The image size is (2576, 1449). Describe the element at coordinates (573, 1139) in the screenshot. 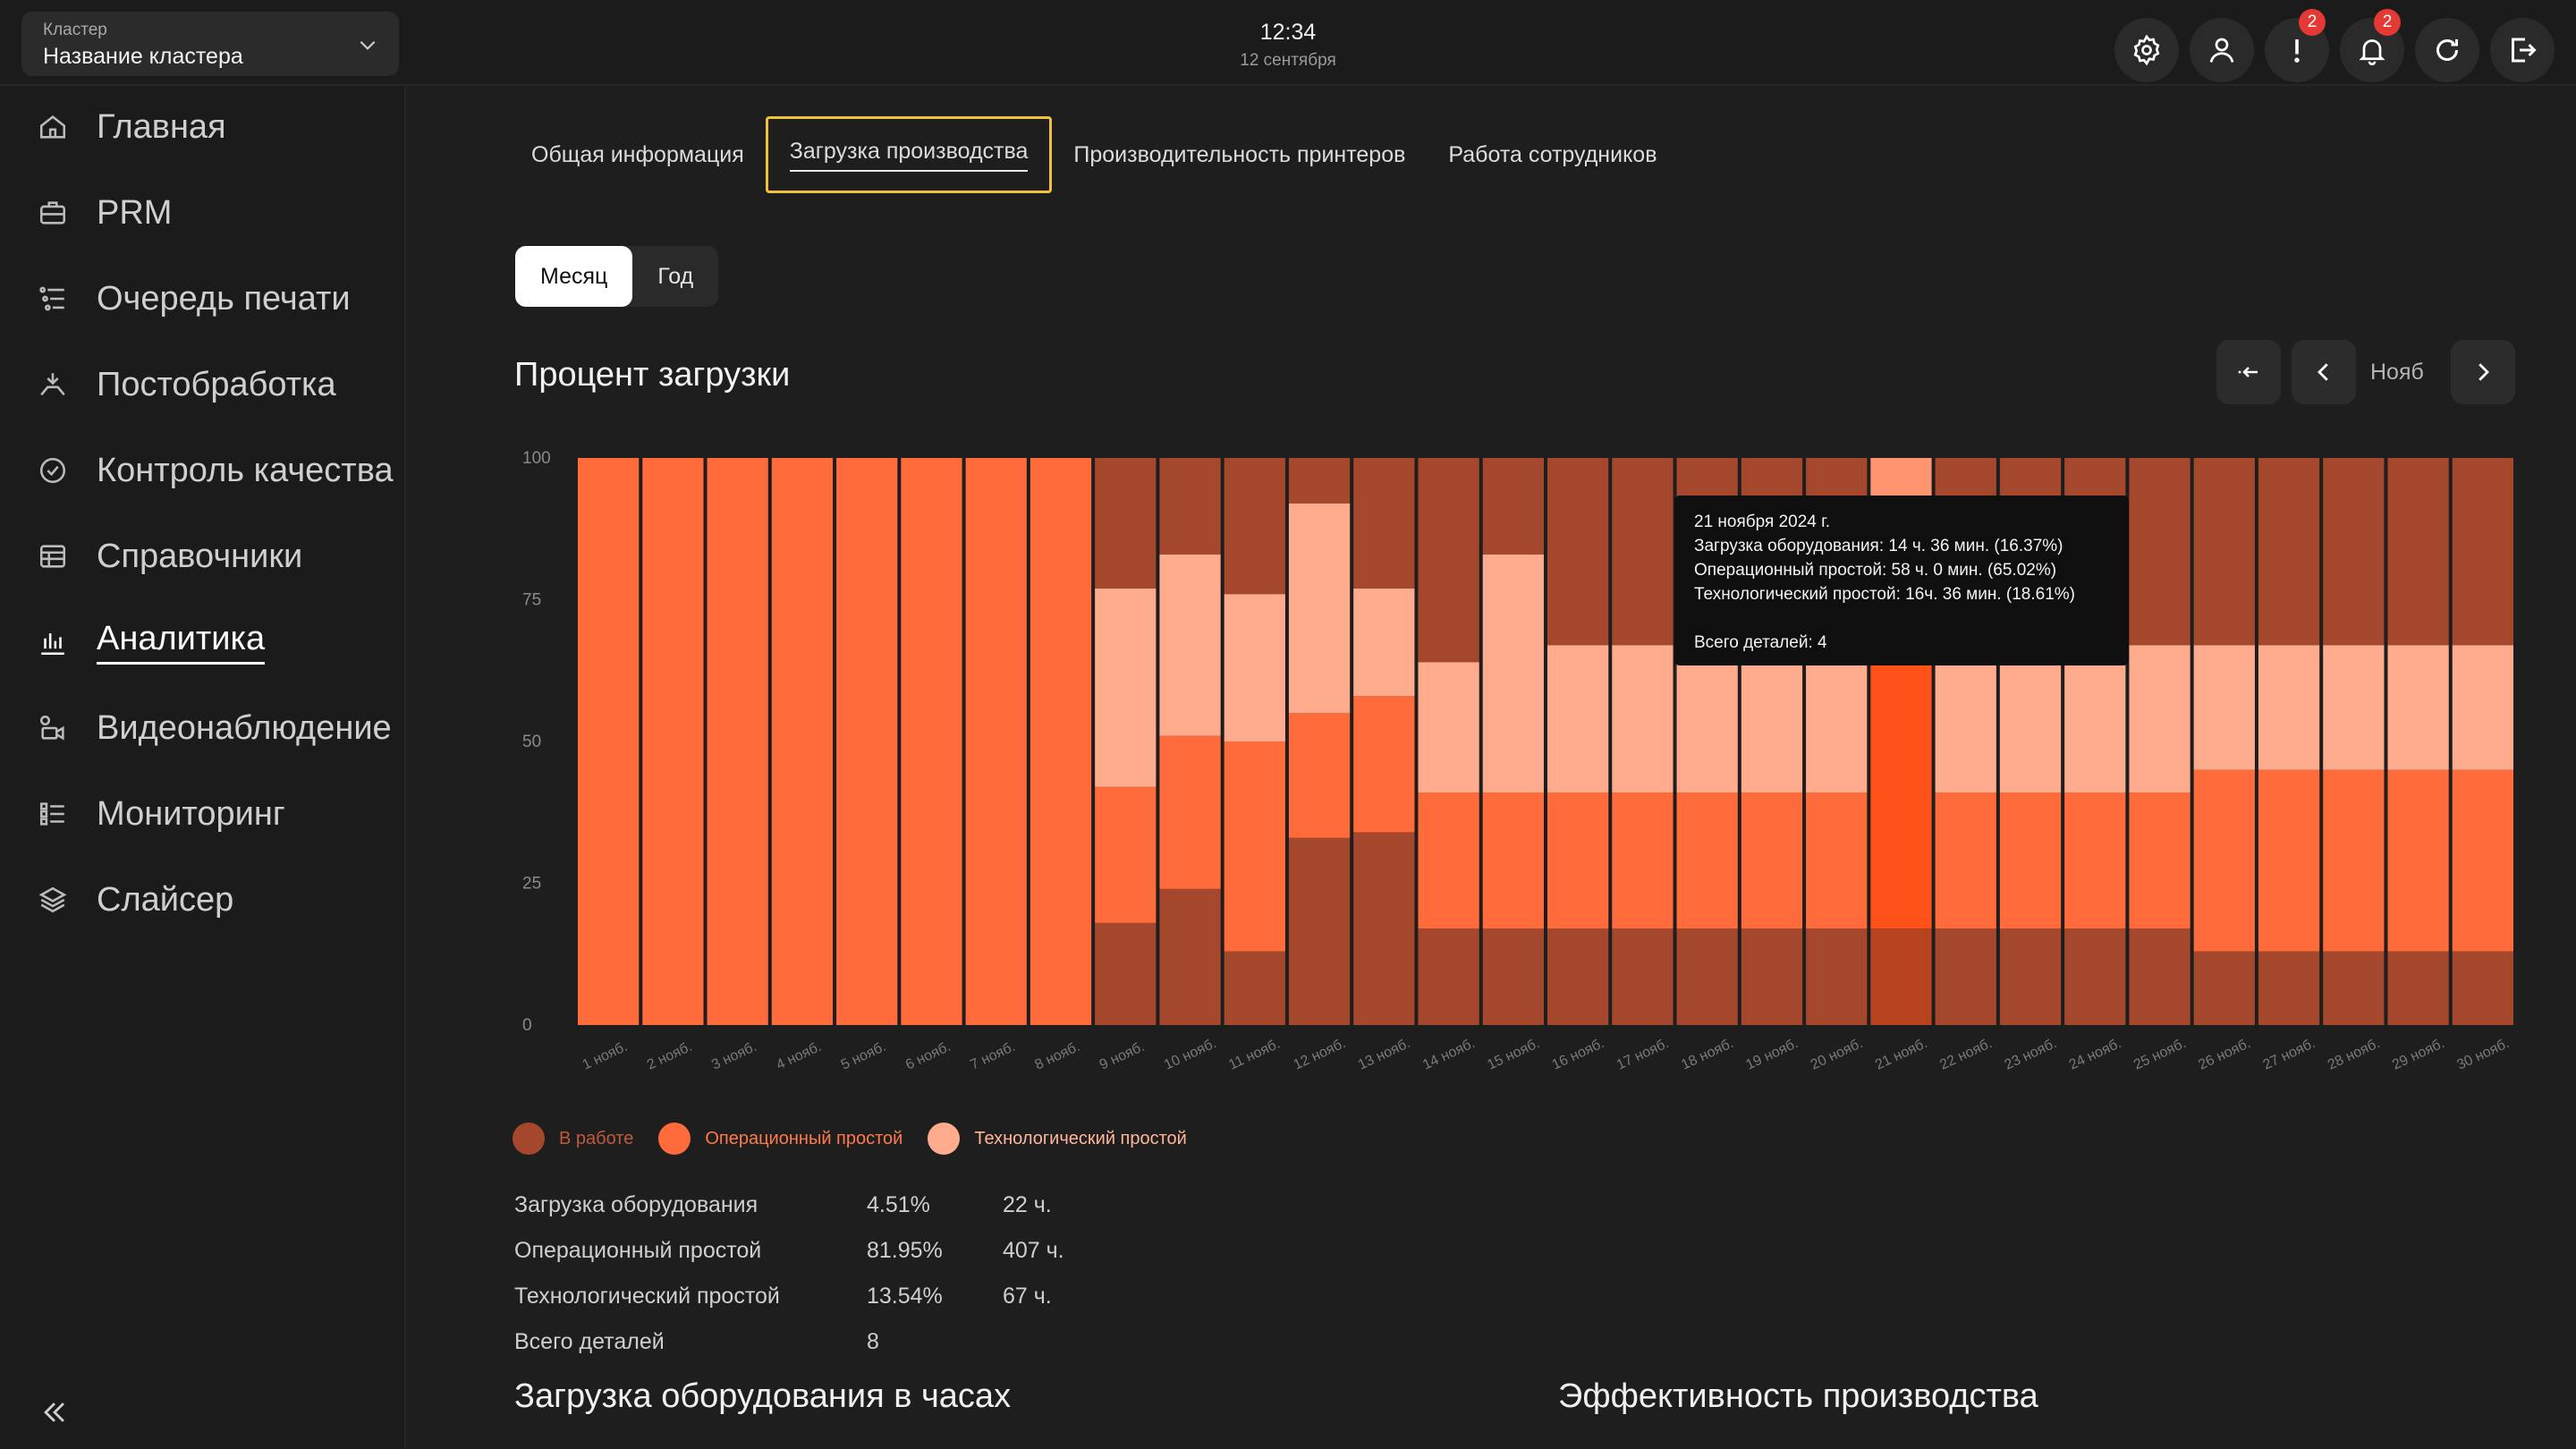

I see `legend-item-work: В работе` at that location.